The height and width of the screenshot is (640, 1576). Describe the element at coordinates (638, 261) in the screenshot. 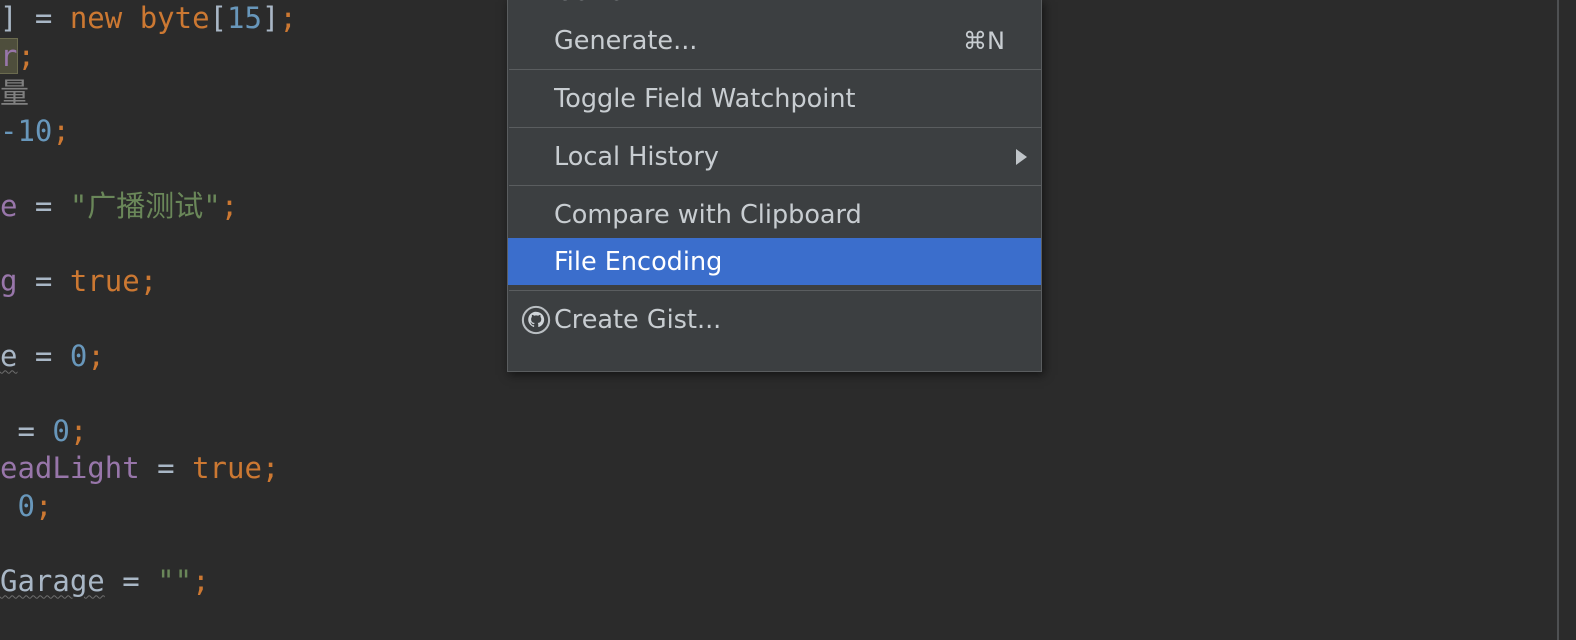

I see `menu-item-label: File Encoding` at that location.